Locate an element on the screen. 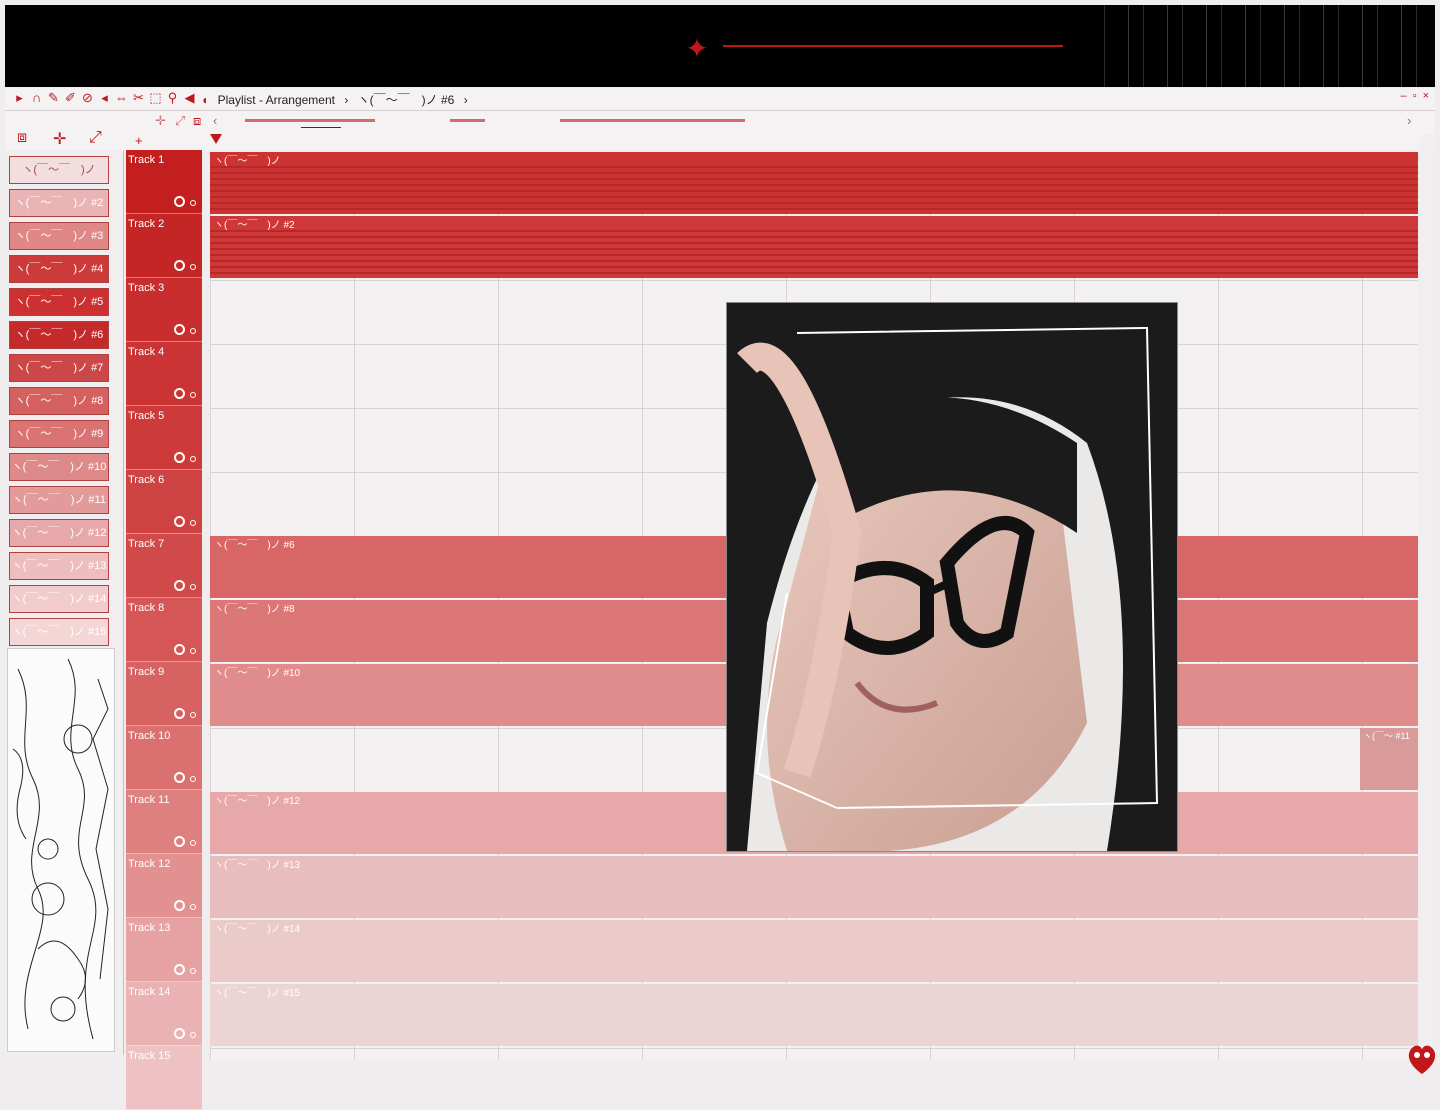  track-header: Track 9 is located at coordinates (164, 694).